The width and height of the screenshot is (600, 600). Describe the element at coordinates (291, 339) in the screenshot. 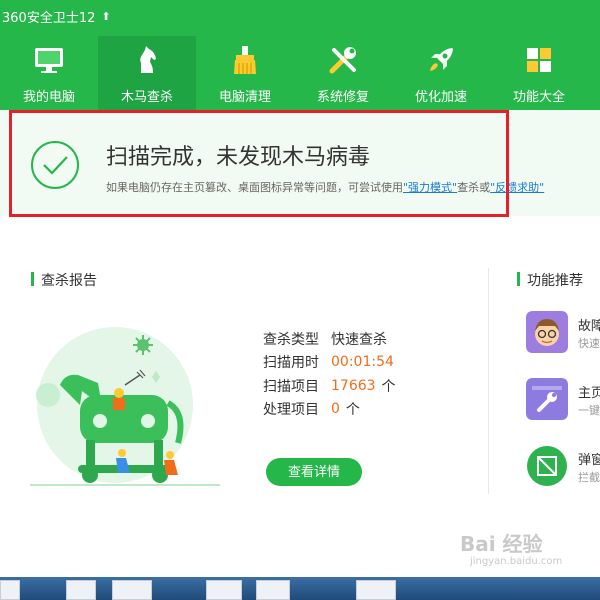

I see `stat-label: 查杀类型` at that location.